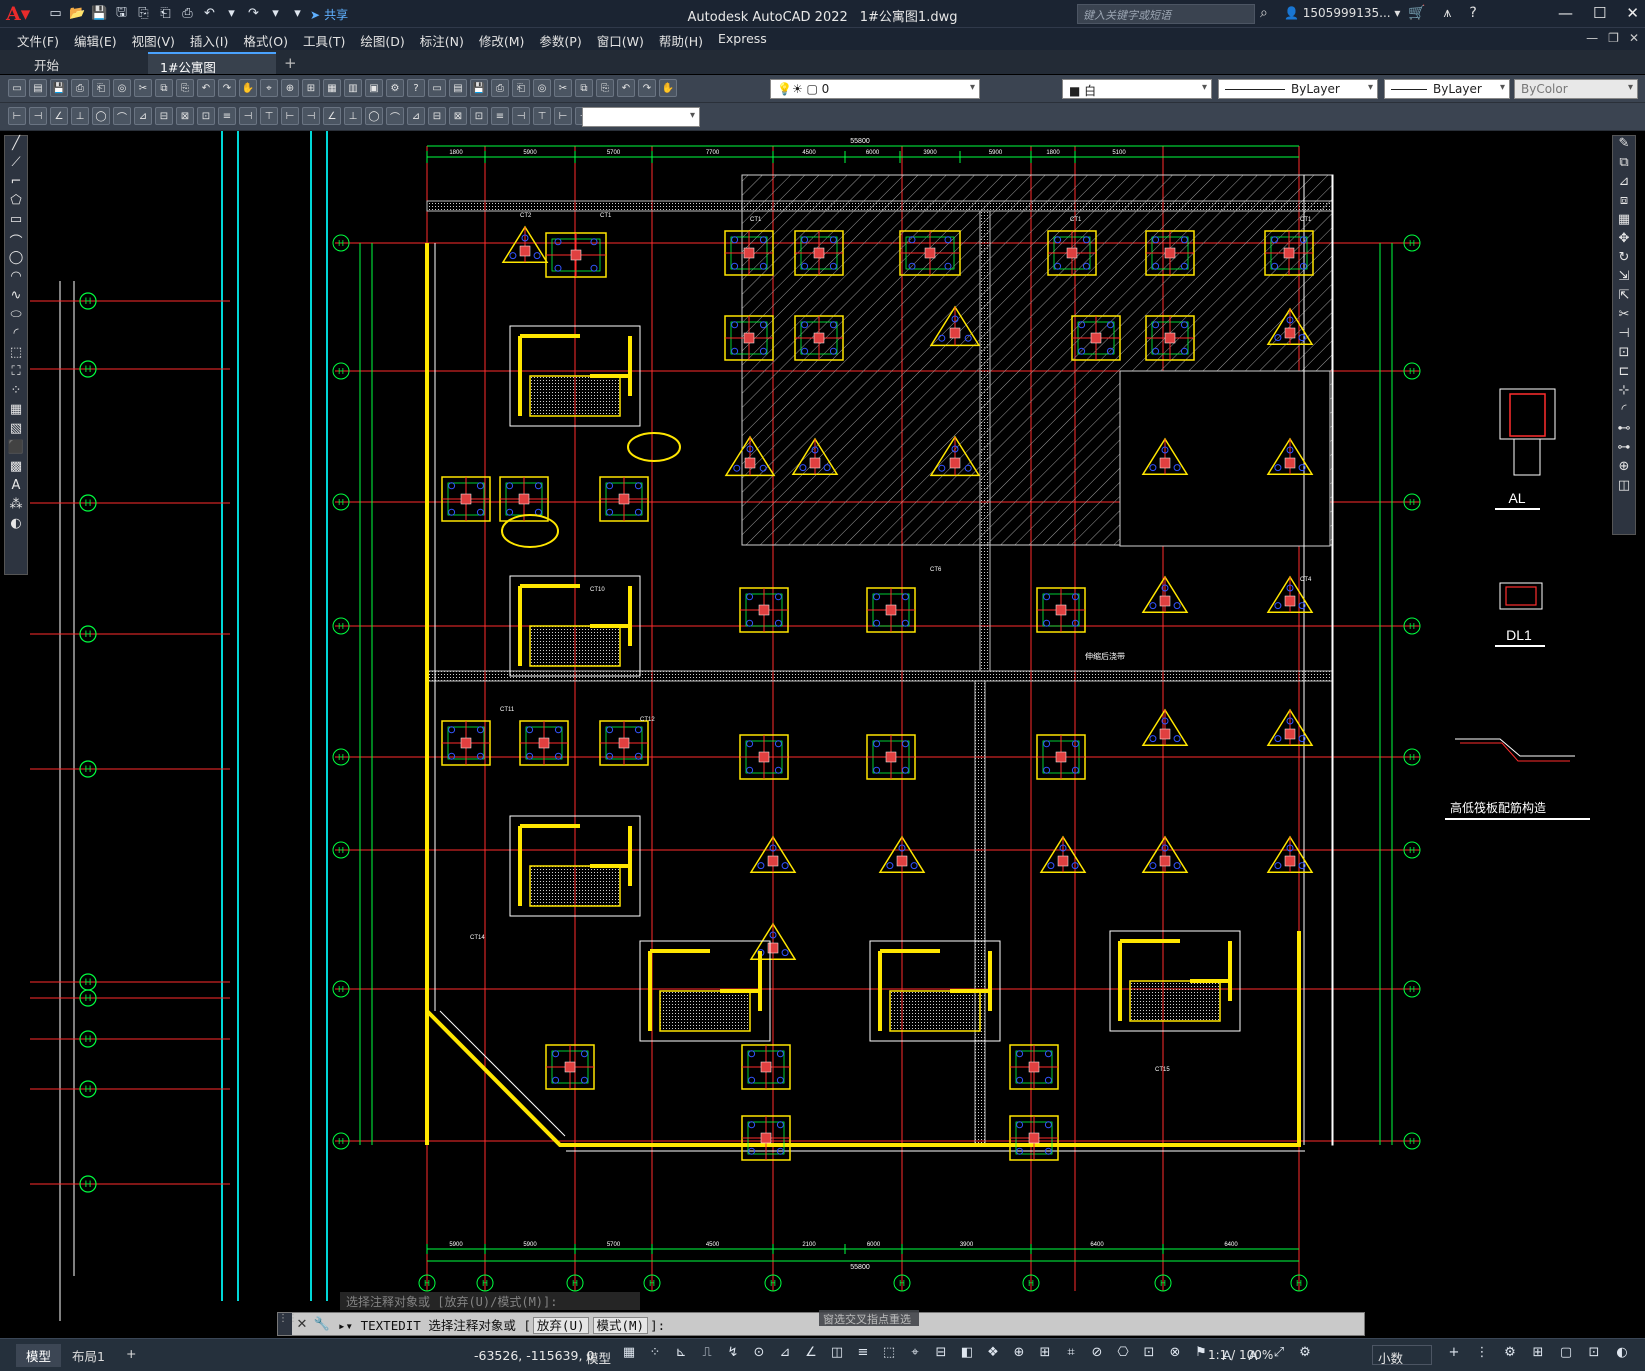 This screenshot has height=1371, width=1645. Describe the element at coordinates (1624, 449) in the screenshot. I see `modify-17-icon: ⊶` at that location.